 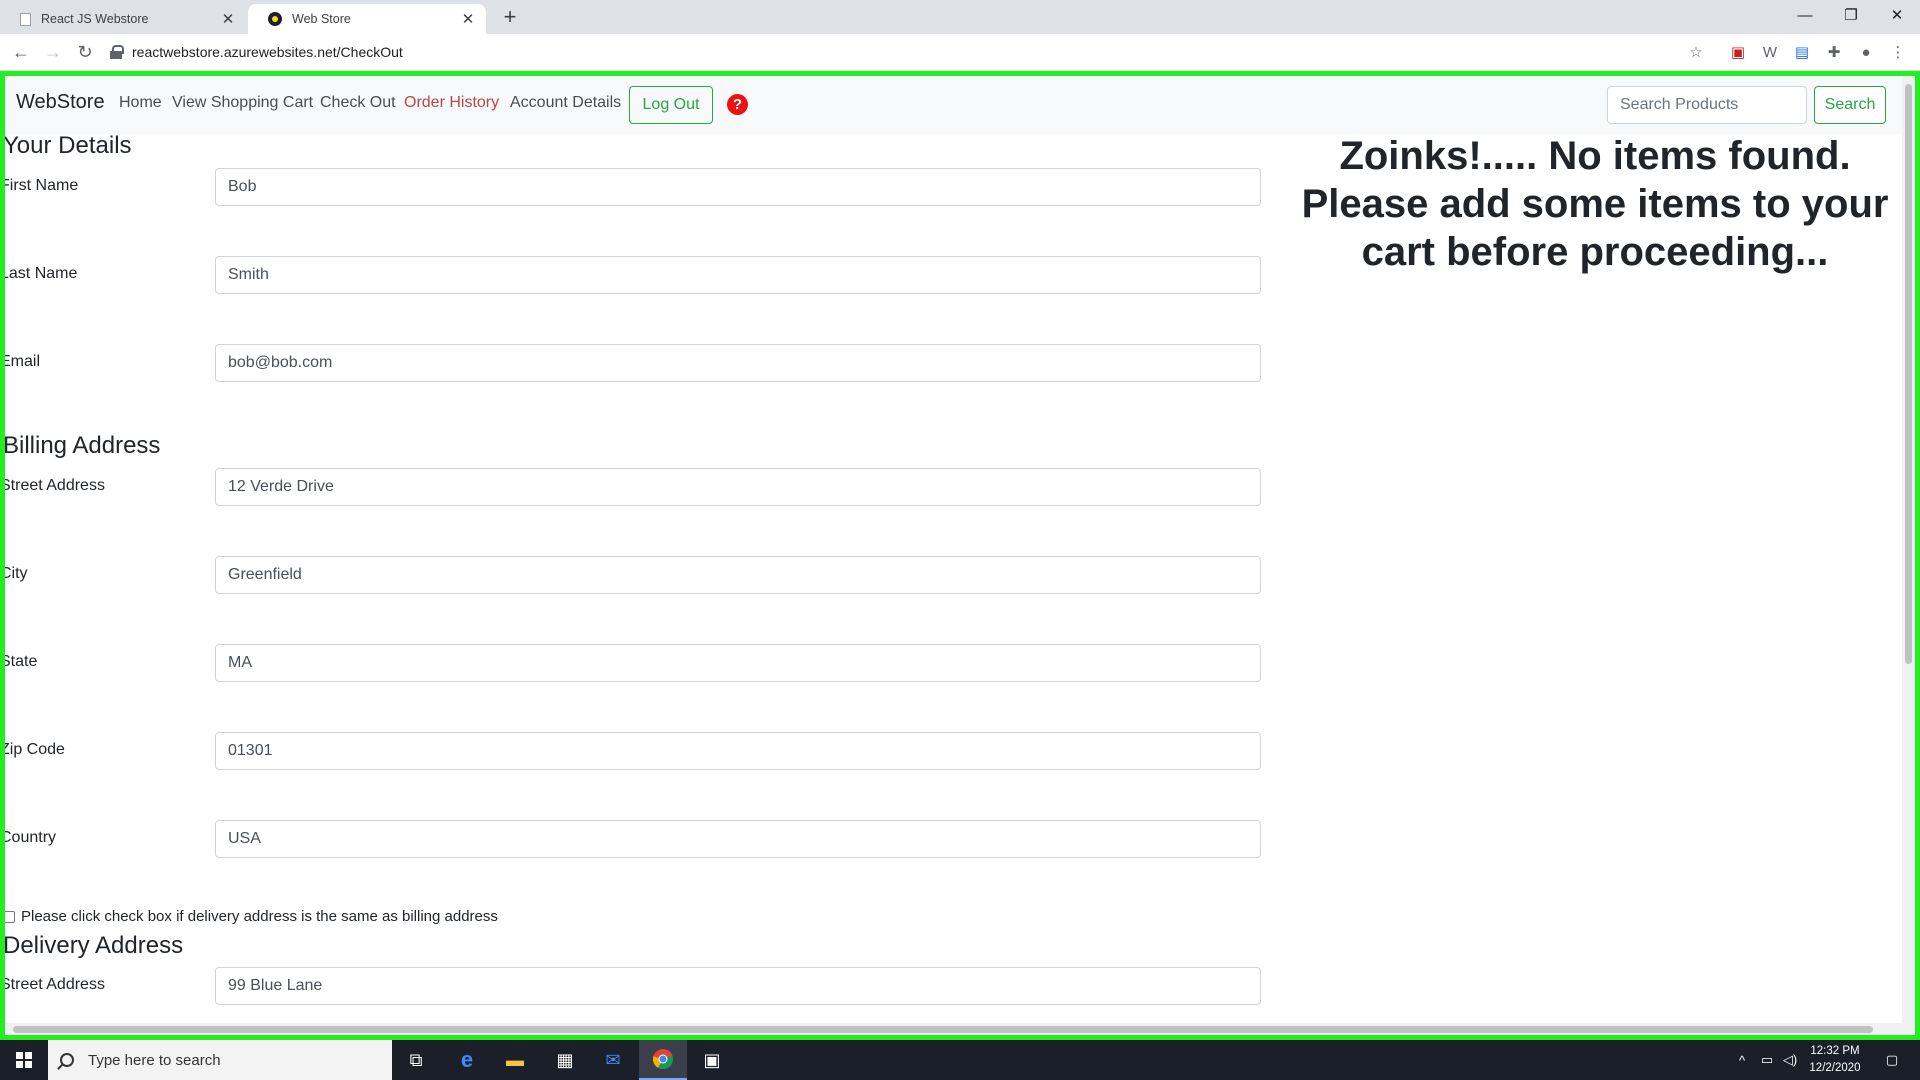 What do you see at coordinates (515, 1060) in the screenshot?
I see `file-explorer-icon: ▬` at bounding box center [515, 1060].